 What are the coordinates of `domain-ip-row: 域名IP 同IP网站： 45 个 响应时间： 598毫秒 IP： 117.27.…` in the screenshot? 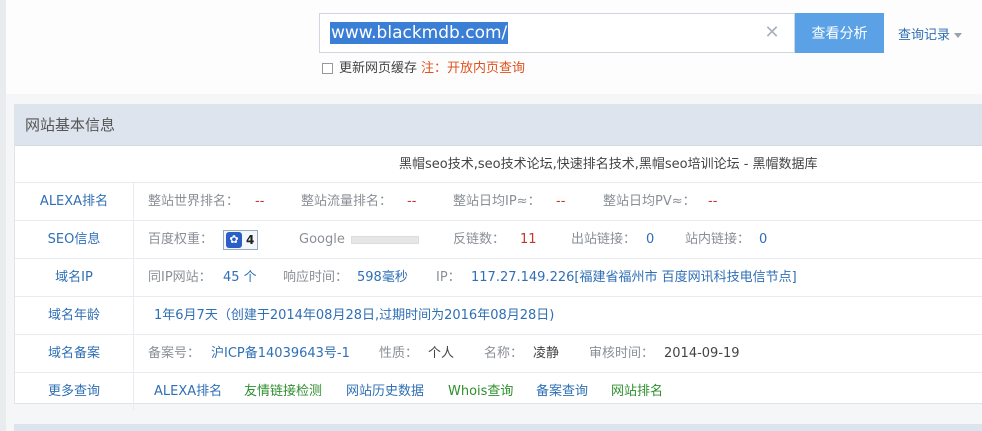 It's located at (498, 278).